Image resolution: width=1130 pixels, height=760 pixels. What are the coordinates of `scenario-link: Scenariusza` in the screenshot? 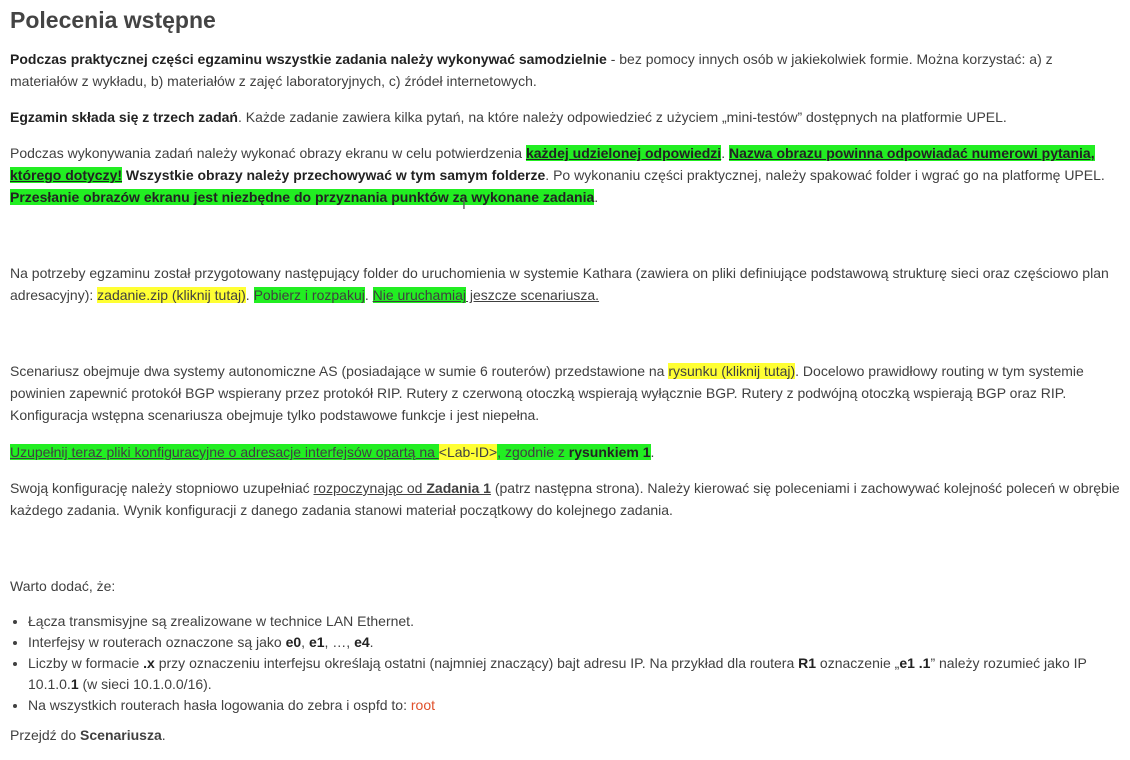 It's located at (121, 735).